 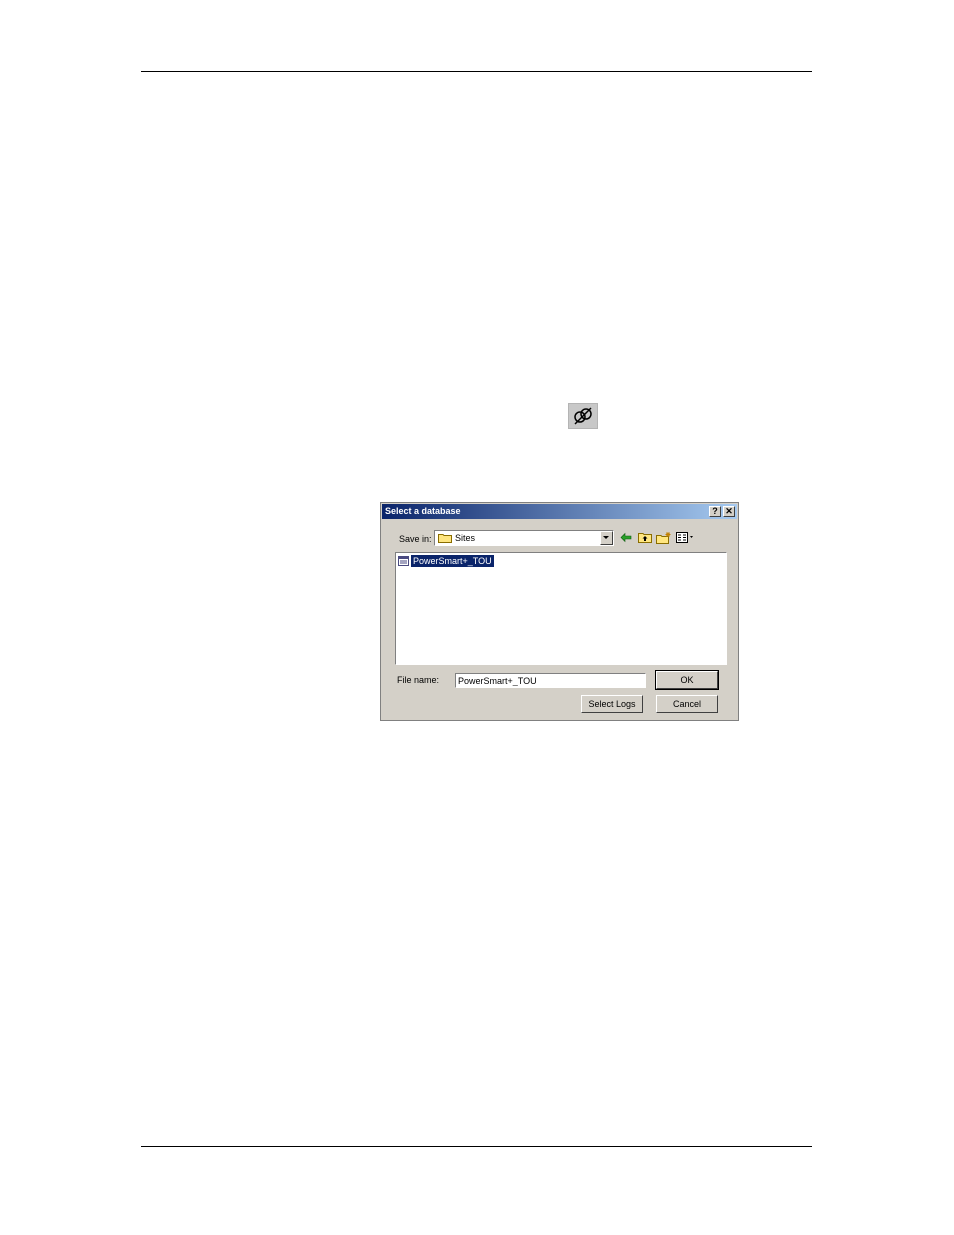 What do you see at coordinates (663, 538) in the screenshot?
I see `new-folder-icon` at bounding box center [663, 538].